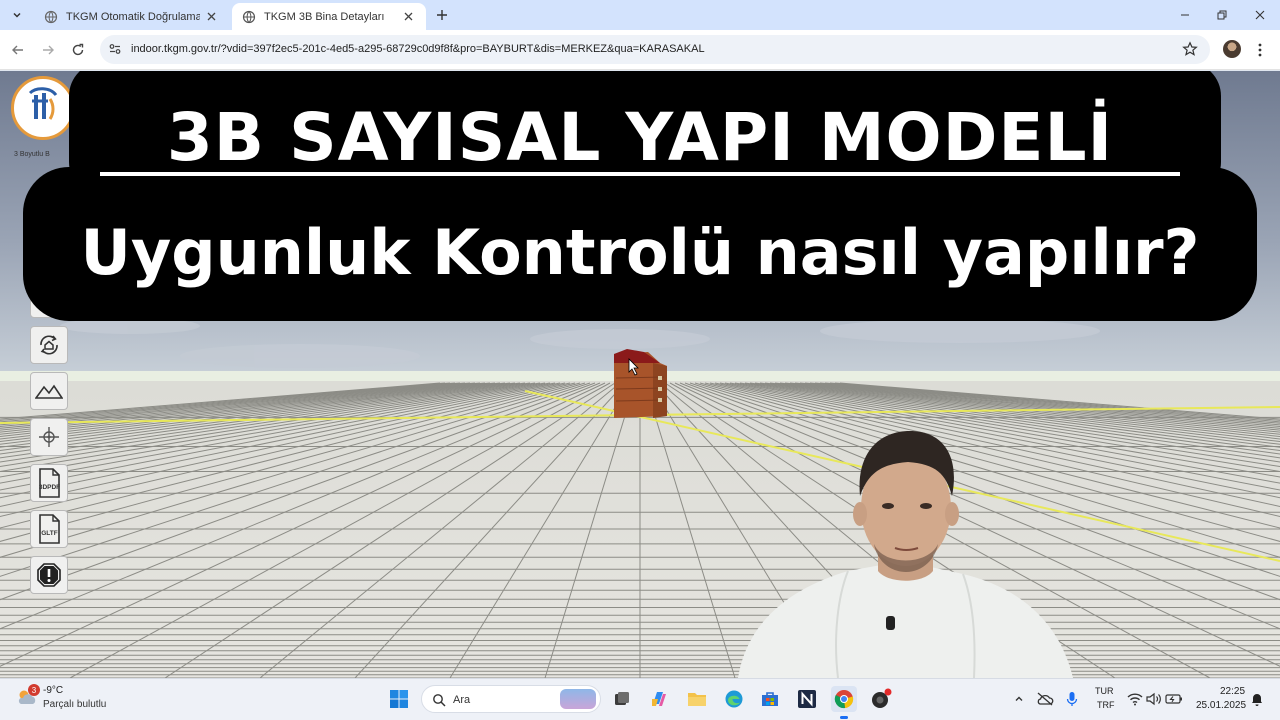  I want to click on more-vertical-icon, so click(1260, 50).